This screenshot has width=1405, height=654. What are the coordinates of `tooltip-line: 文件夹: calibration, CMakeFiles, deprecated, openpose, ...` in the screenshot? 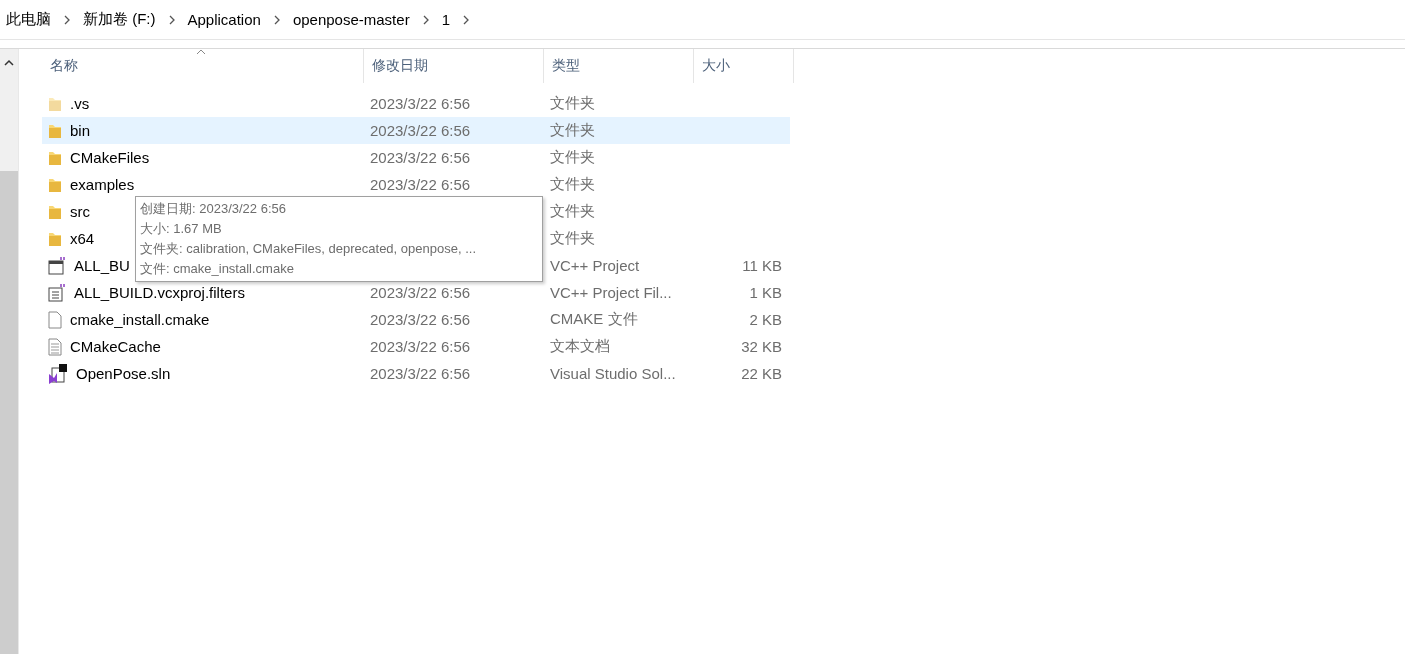 It's located at (308, 249).